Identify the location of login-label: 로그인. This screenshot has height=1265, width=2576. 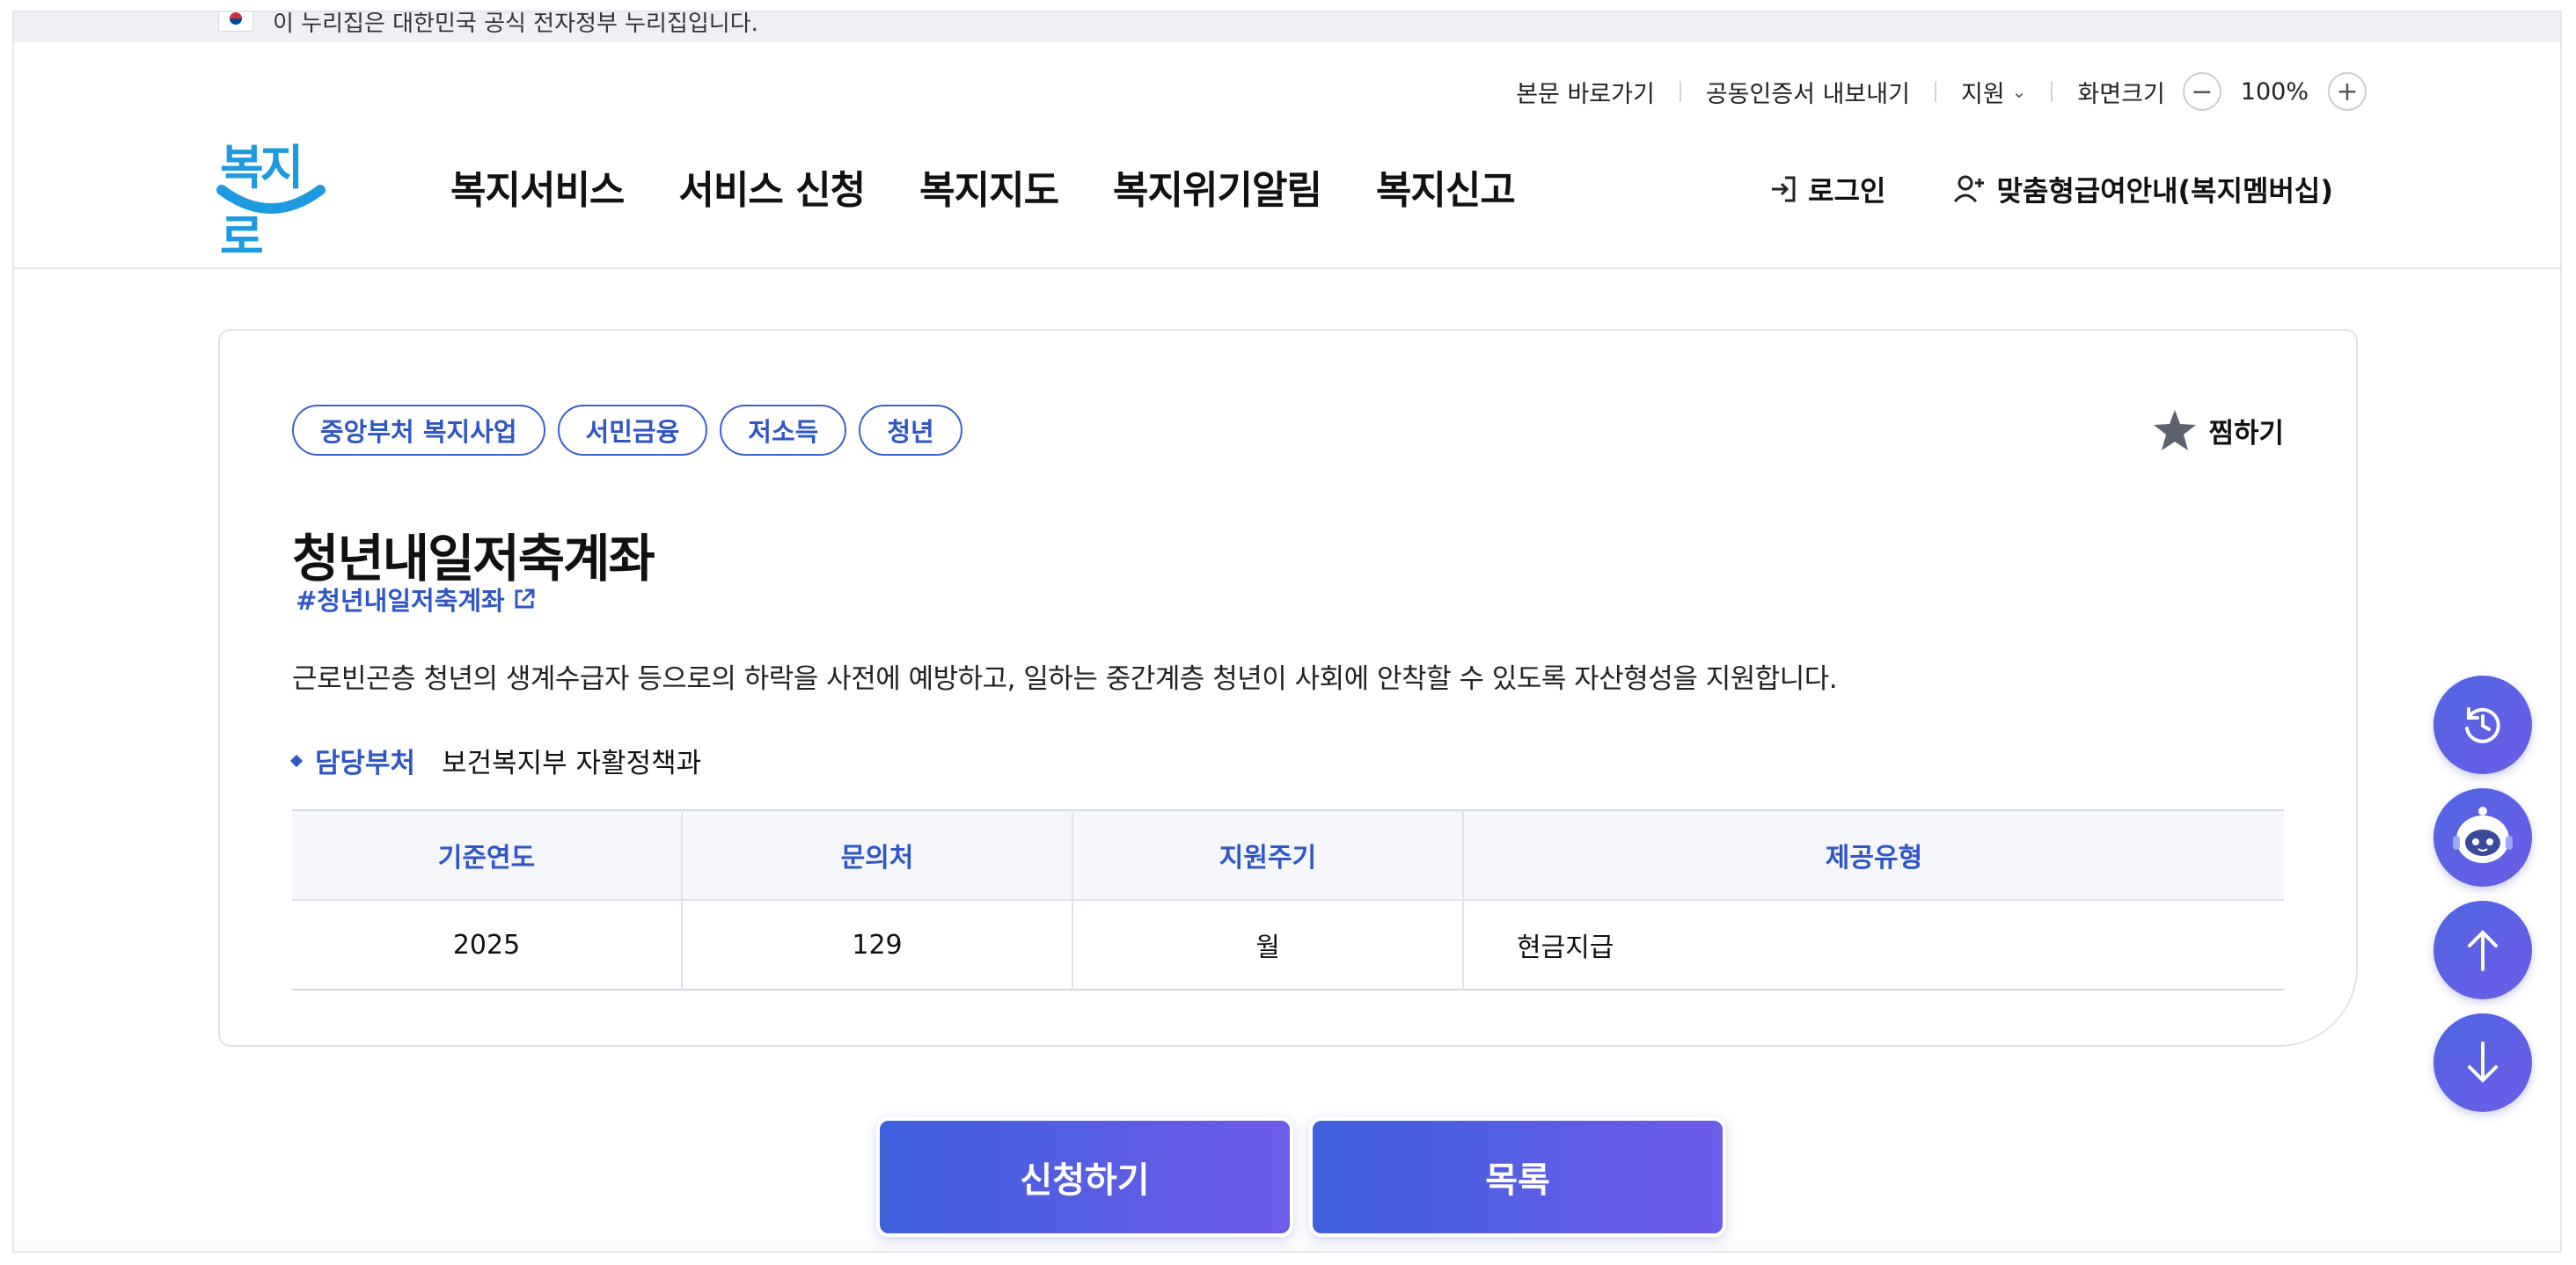
(1847, 191).